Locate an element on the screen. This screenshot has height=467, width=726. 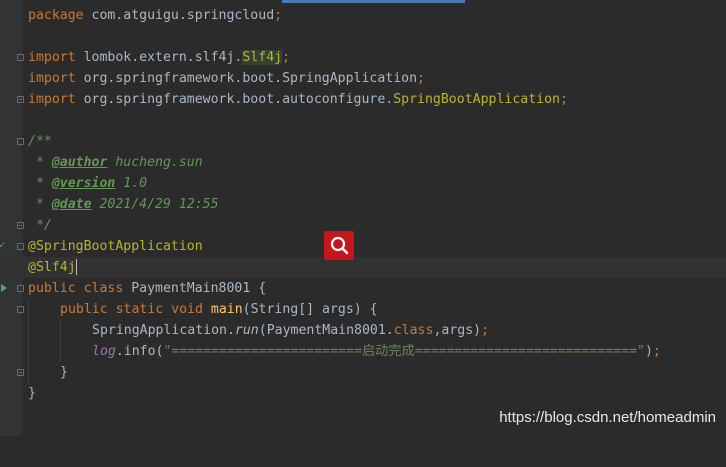
package-name: com.atguigu.springcloud is located at coordinates (179, 15).